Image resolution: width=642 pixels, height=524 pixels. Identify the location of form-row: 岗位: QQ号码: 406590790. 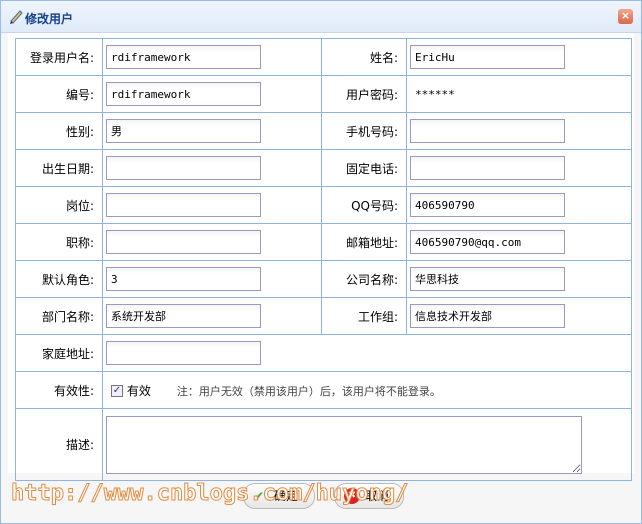
(323, 205).